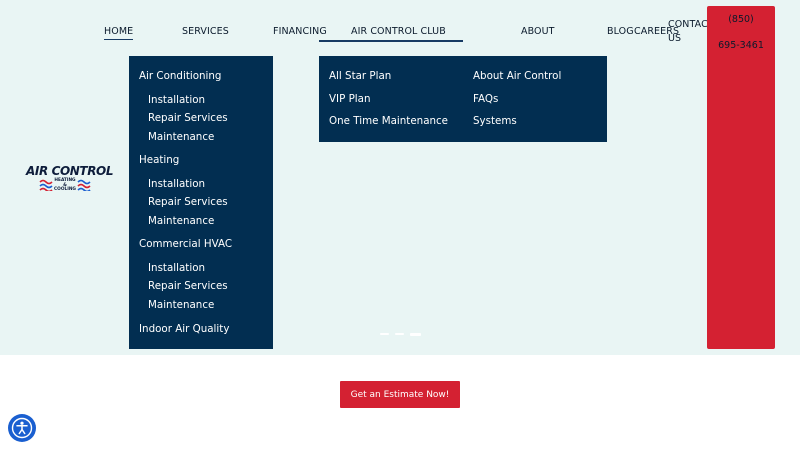  Describe the element at coordinates (176, 184) in the screenshot. I see `menu-item-heating-installation: Installation` at that location.